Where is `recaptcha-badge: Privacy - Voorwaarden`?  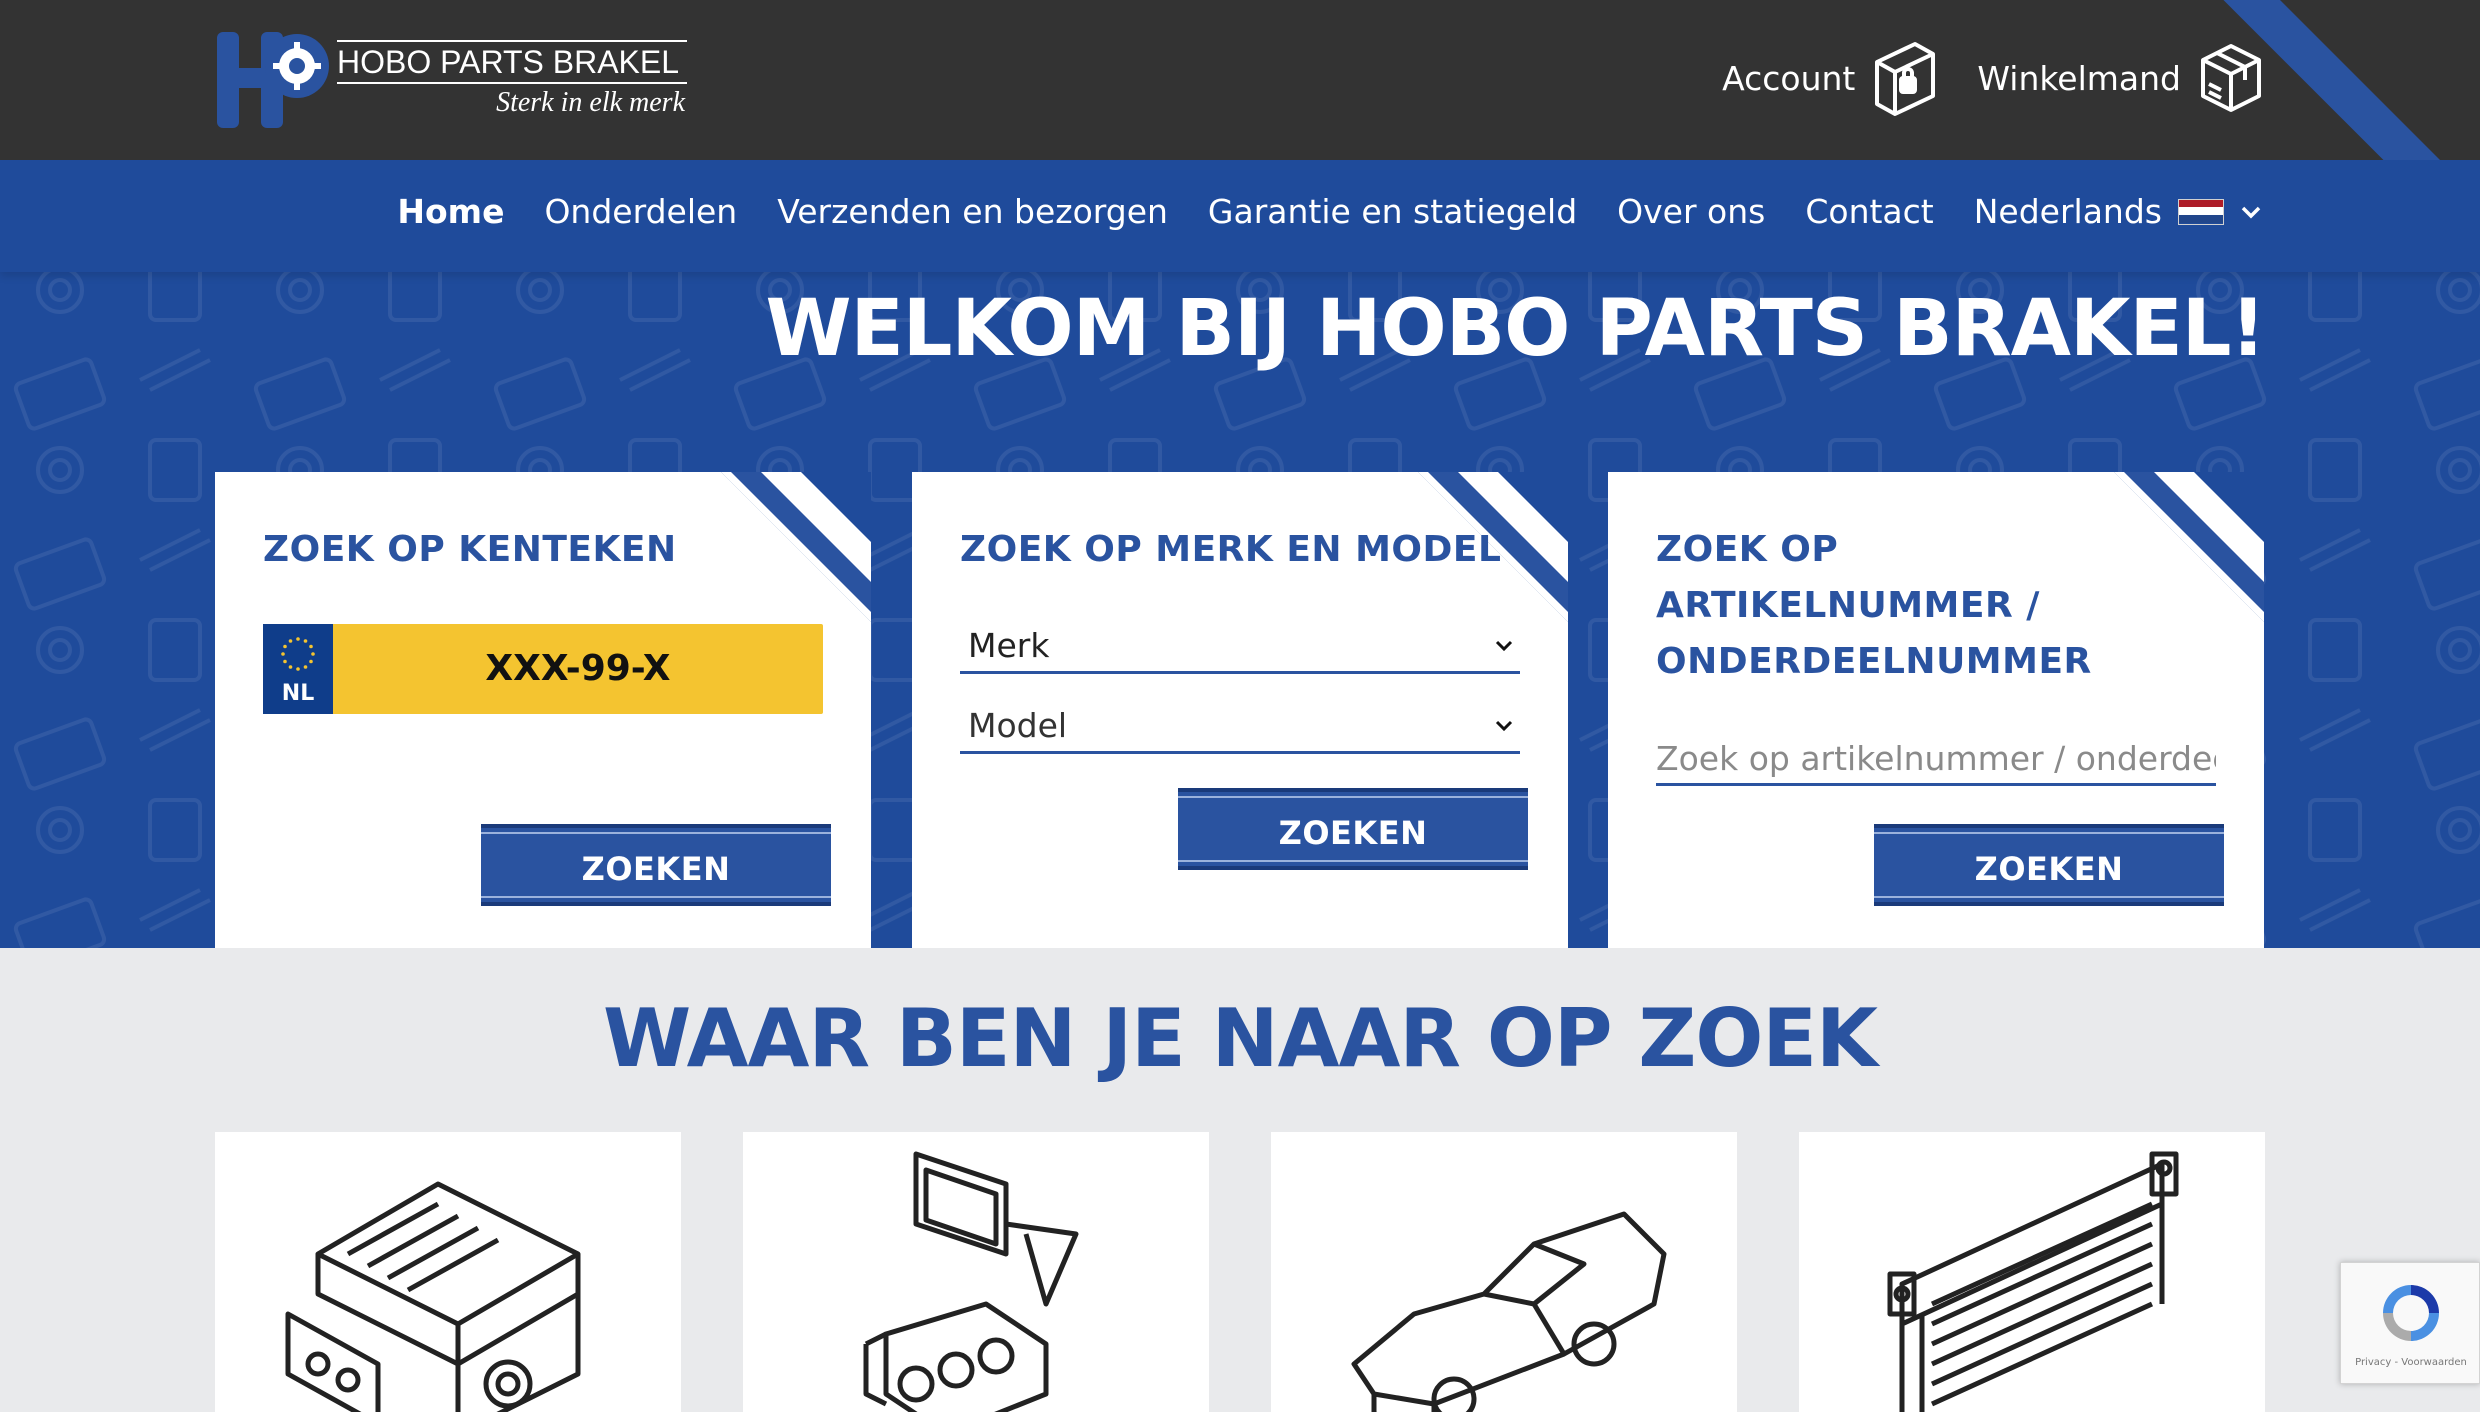 recaptcha-badge: Privacy - Voorwaarden is located at coordinates (2410, 1323).